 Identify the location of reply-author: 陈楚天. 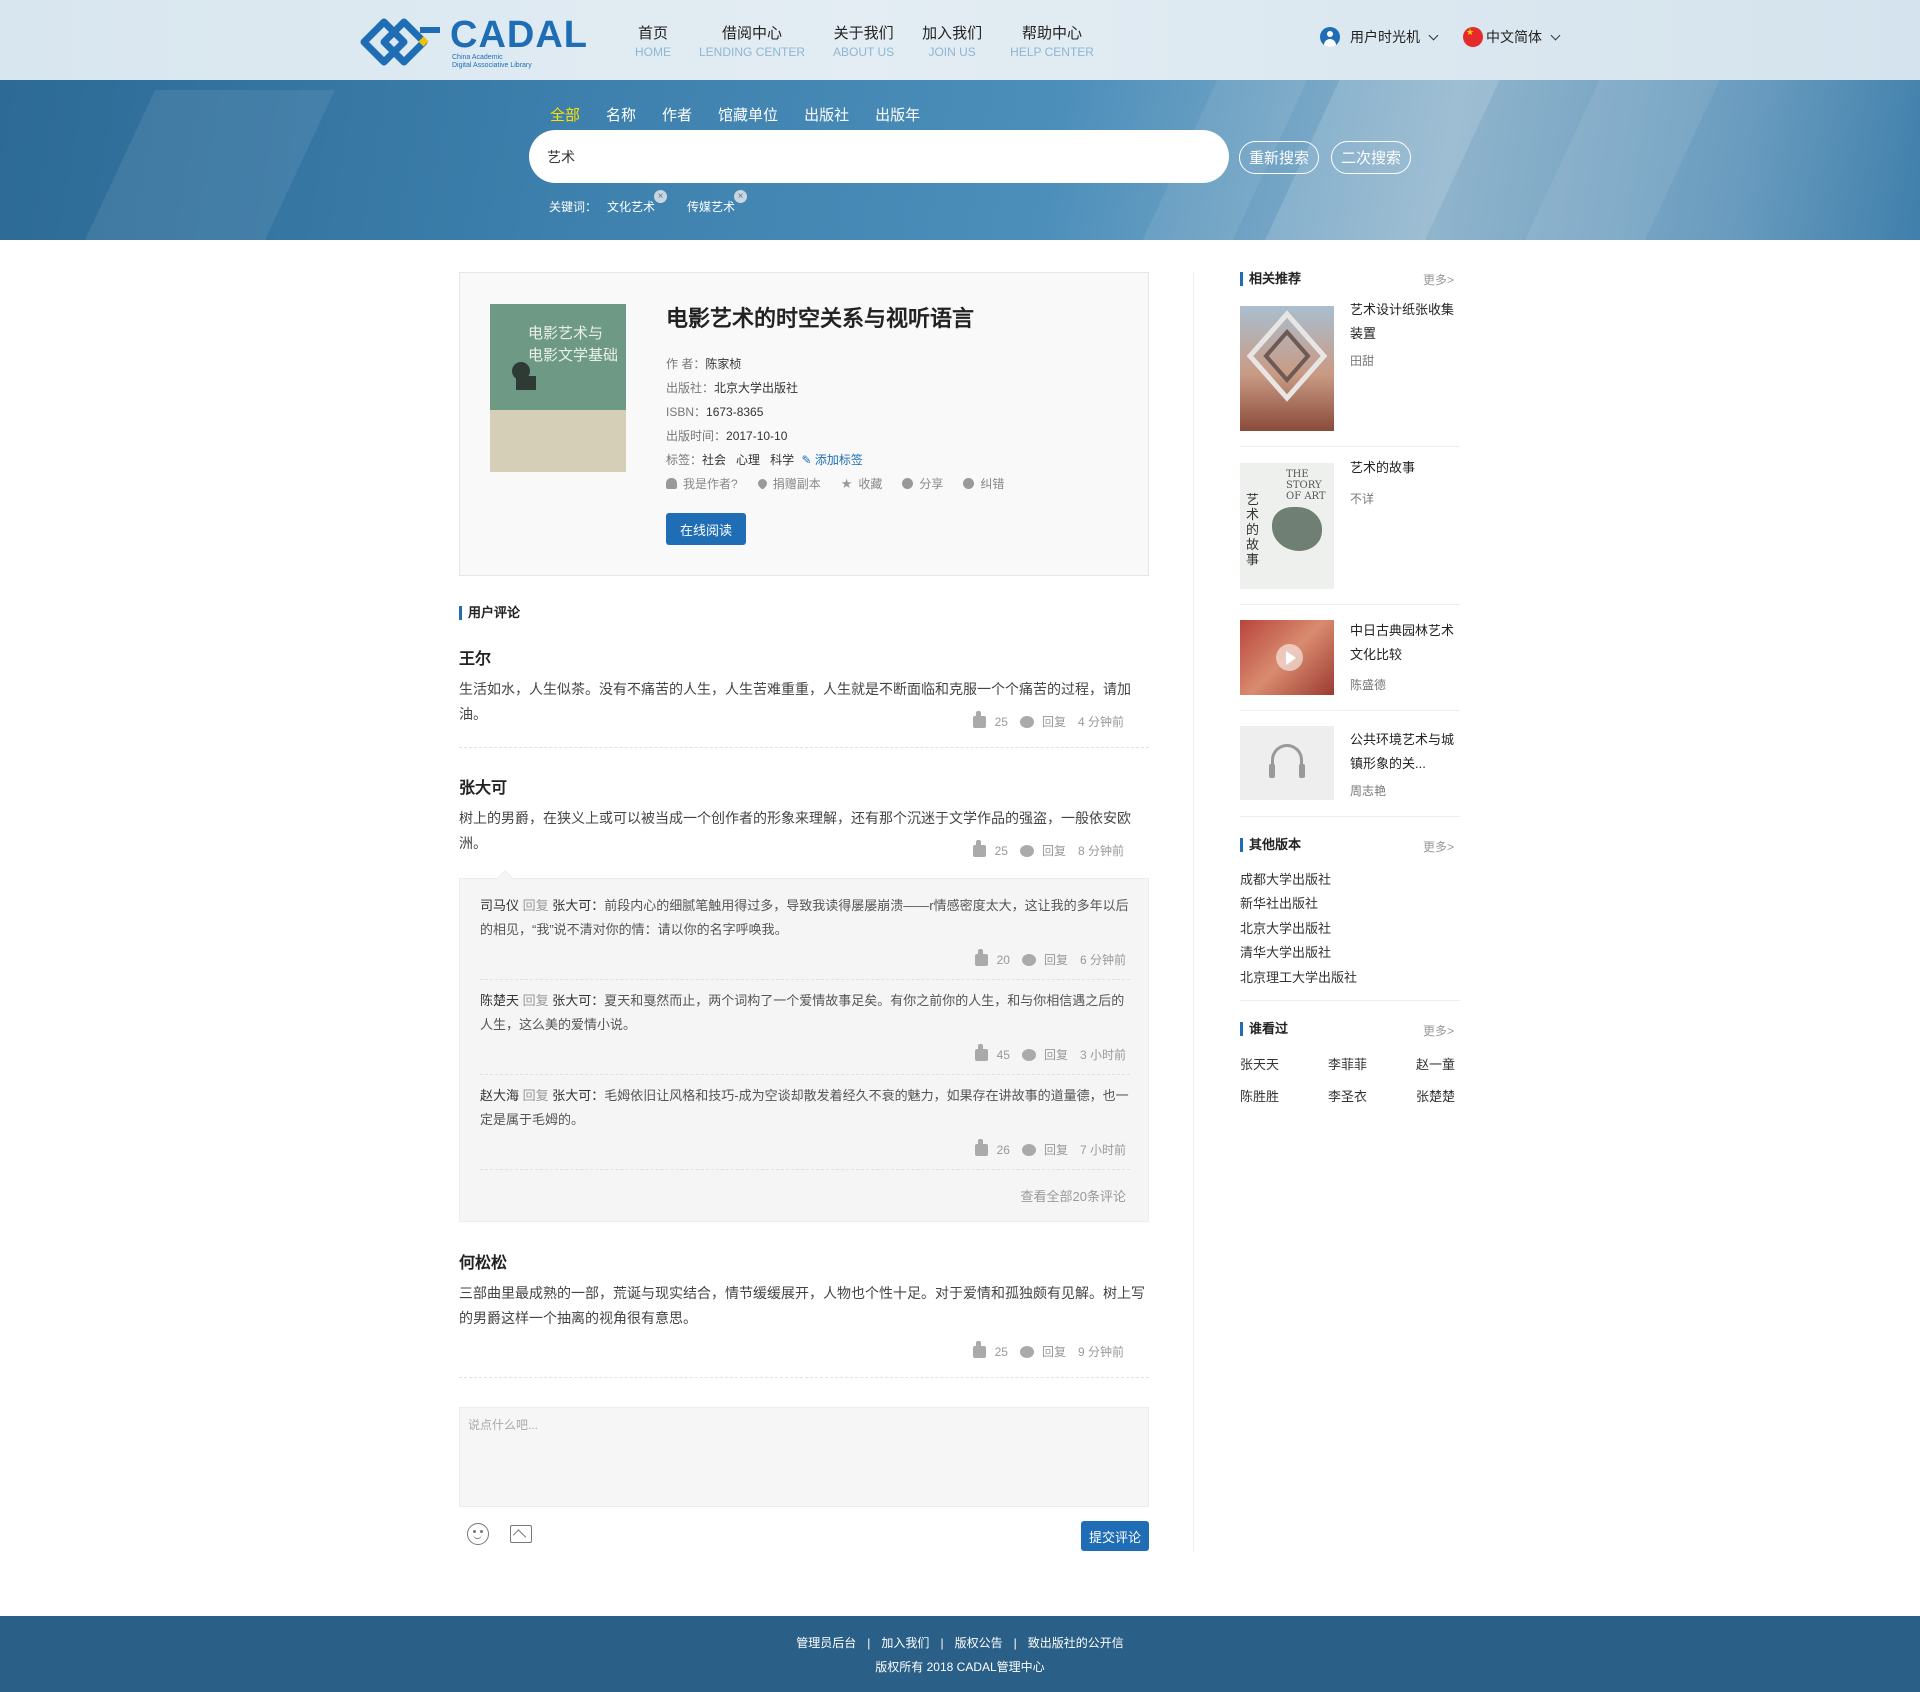
(499, 1000).